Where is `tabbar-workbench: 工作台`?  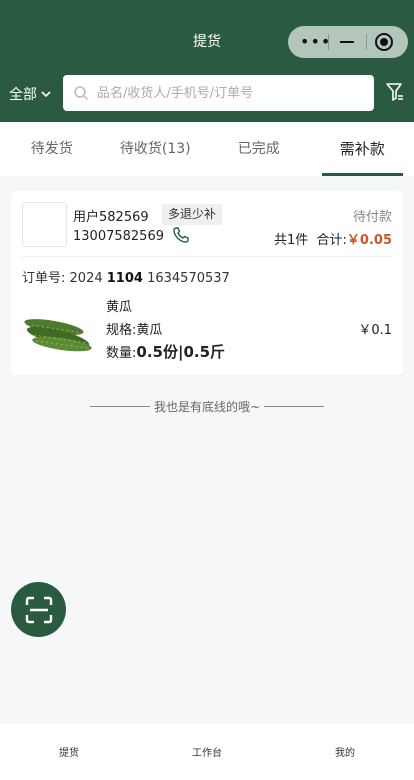 tabbar-workbench: 工作台 is located at coordinates (207, 752).